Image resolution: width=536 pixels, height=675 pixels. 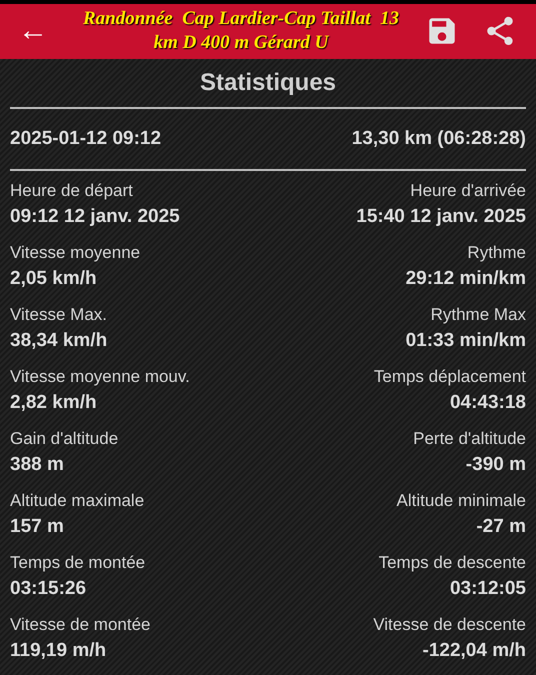 I want to click on stat-value: 09:12 12 janv. 2025, so click(x=95, y=217).